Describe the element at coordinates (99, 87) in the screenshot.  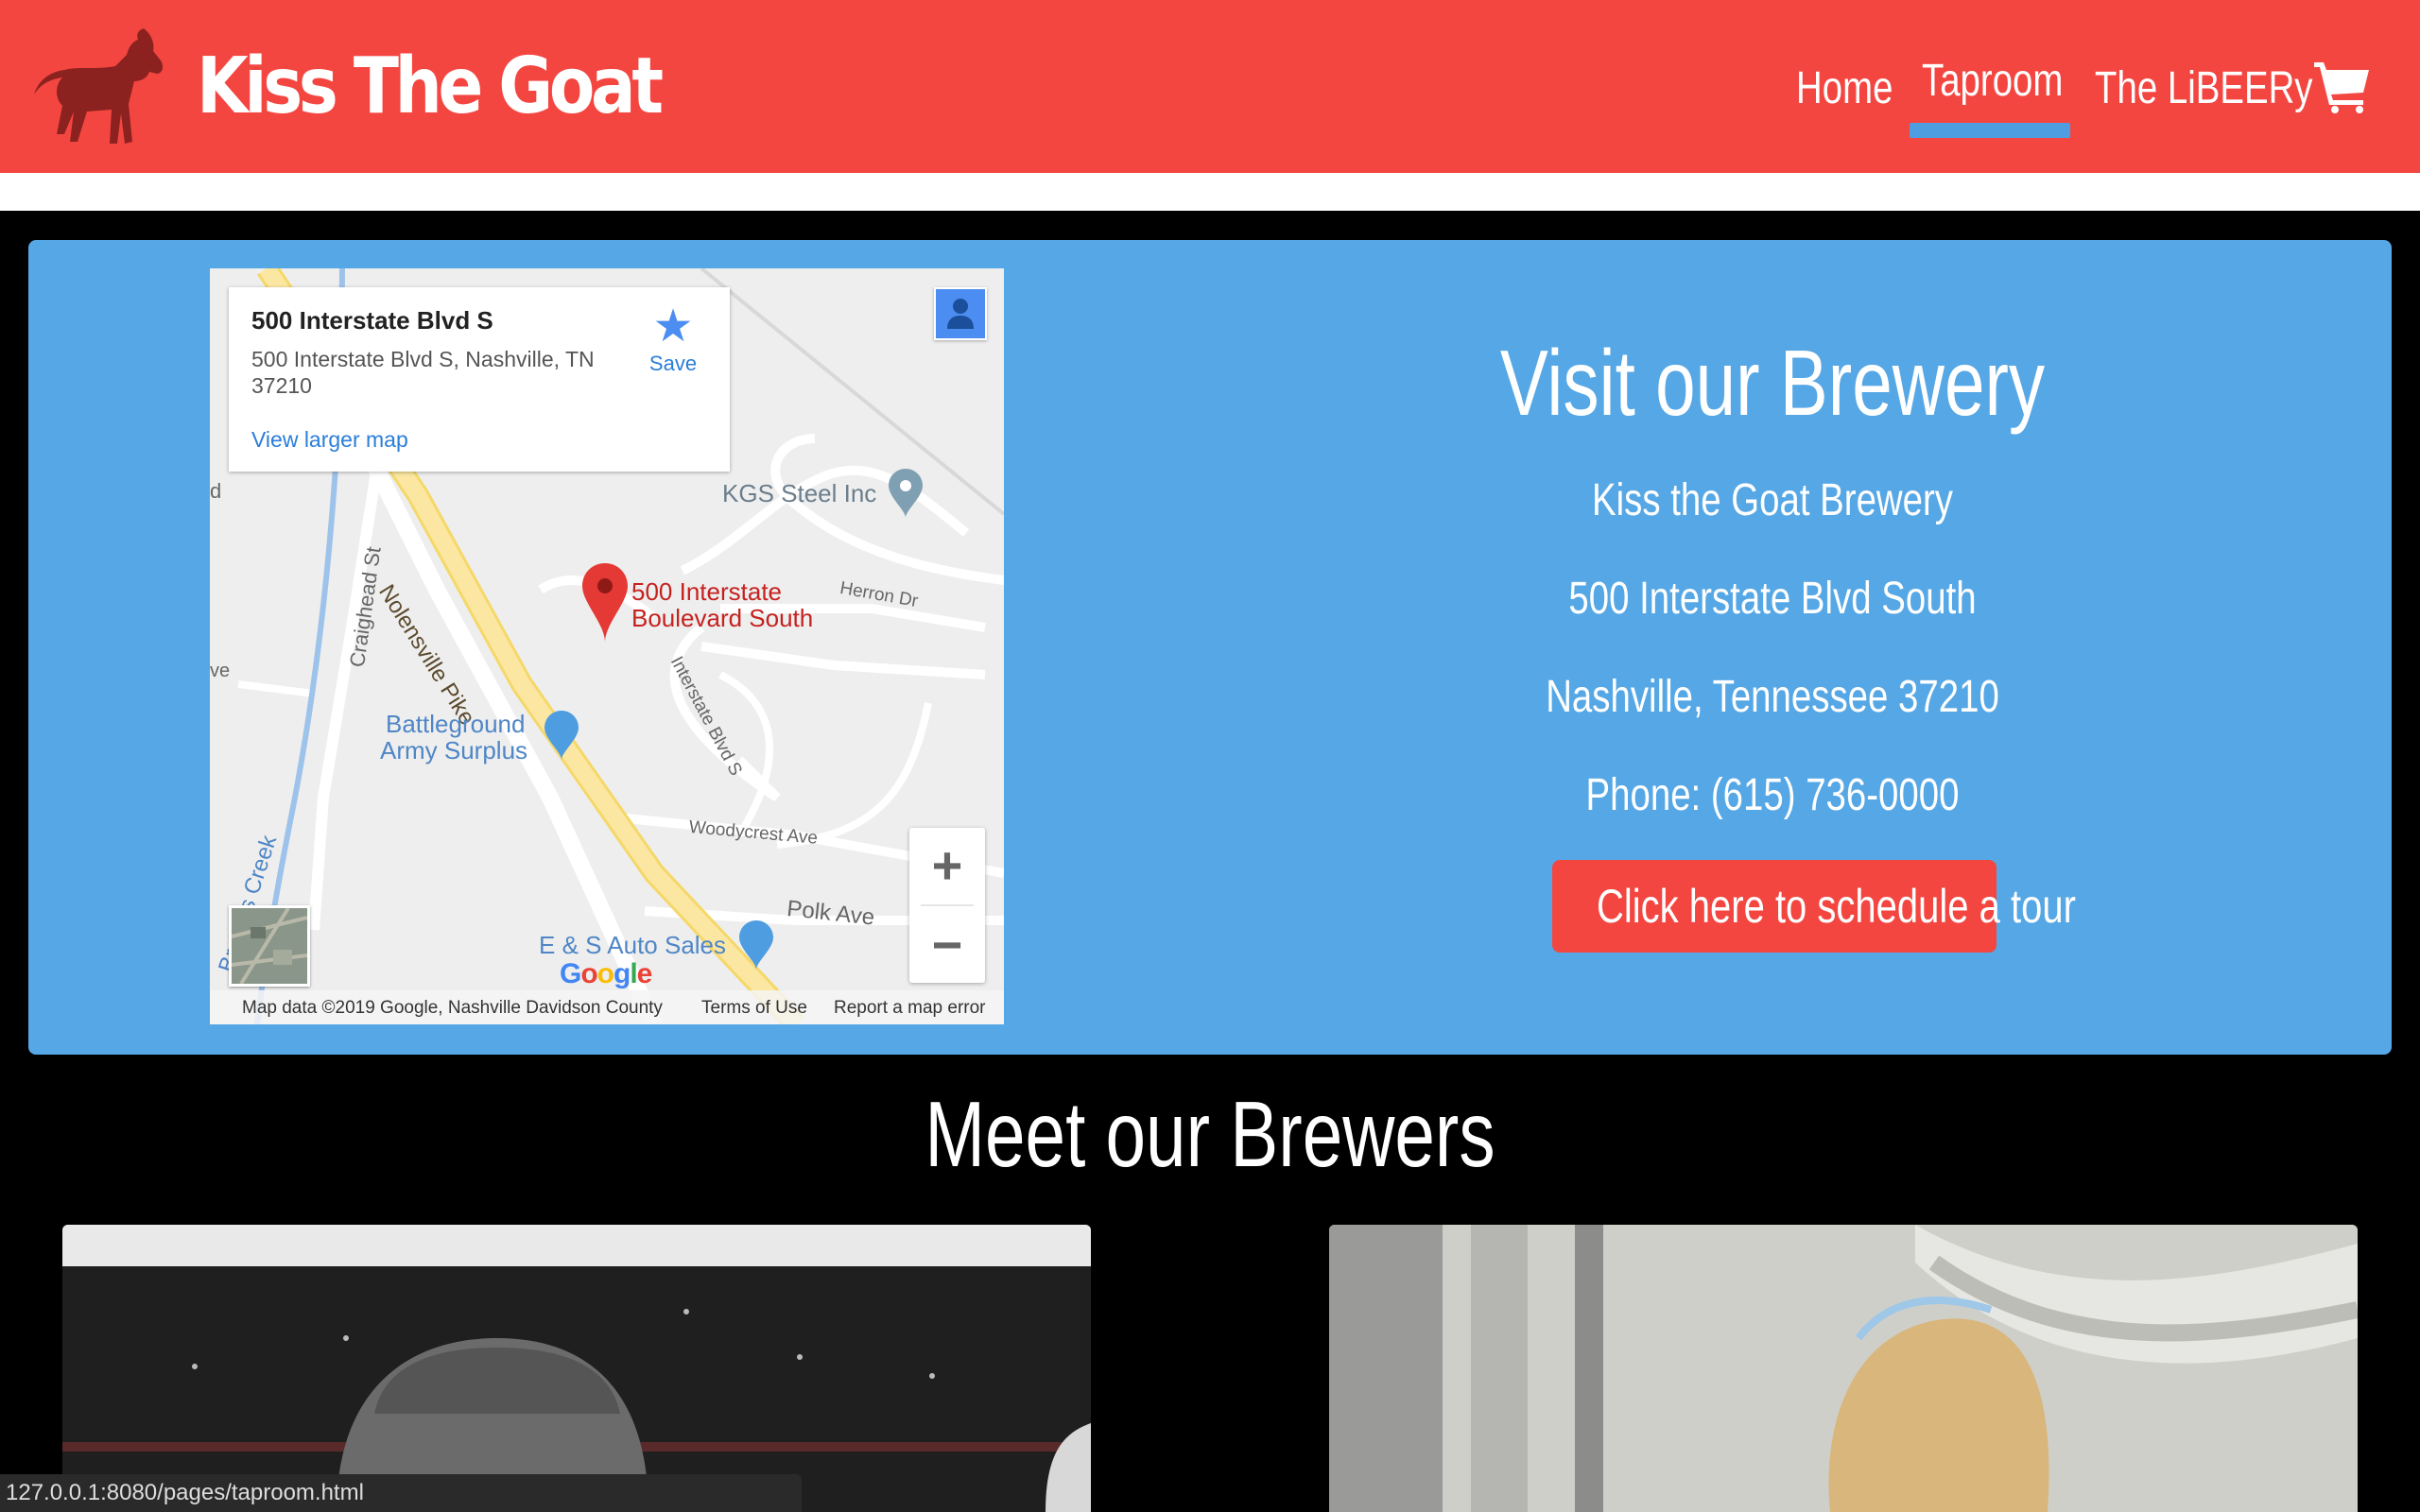
I see `goat-icon` at that location.